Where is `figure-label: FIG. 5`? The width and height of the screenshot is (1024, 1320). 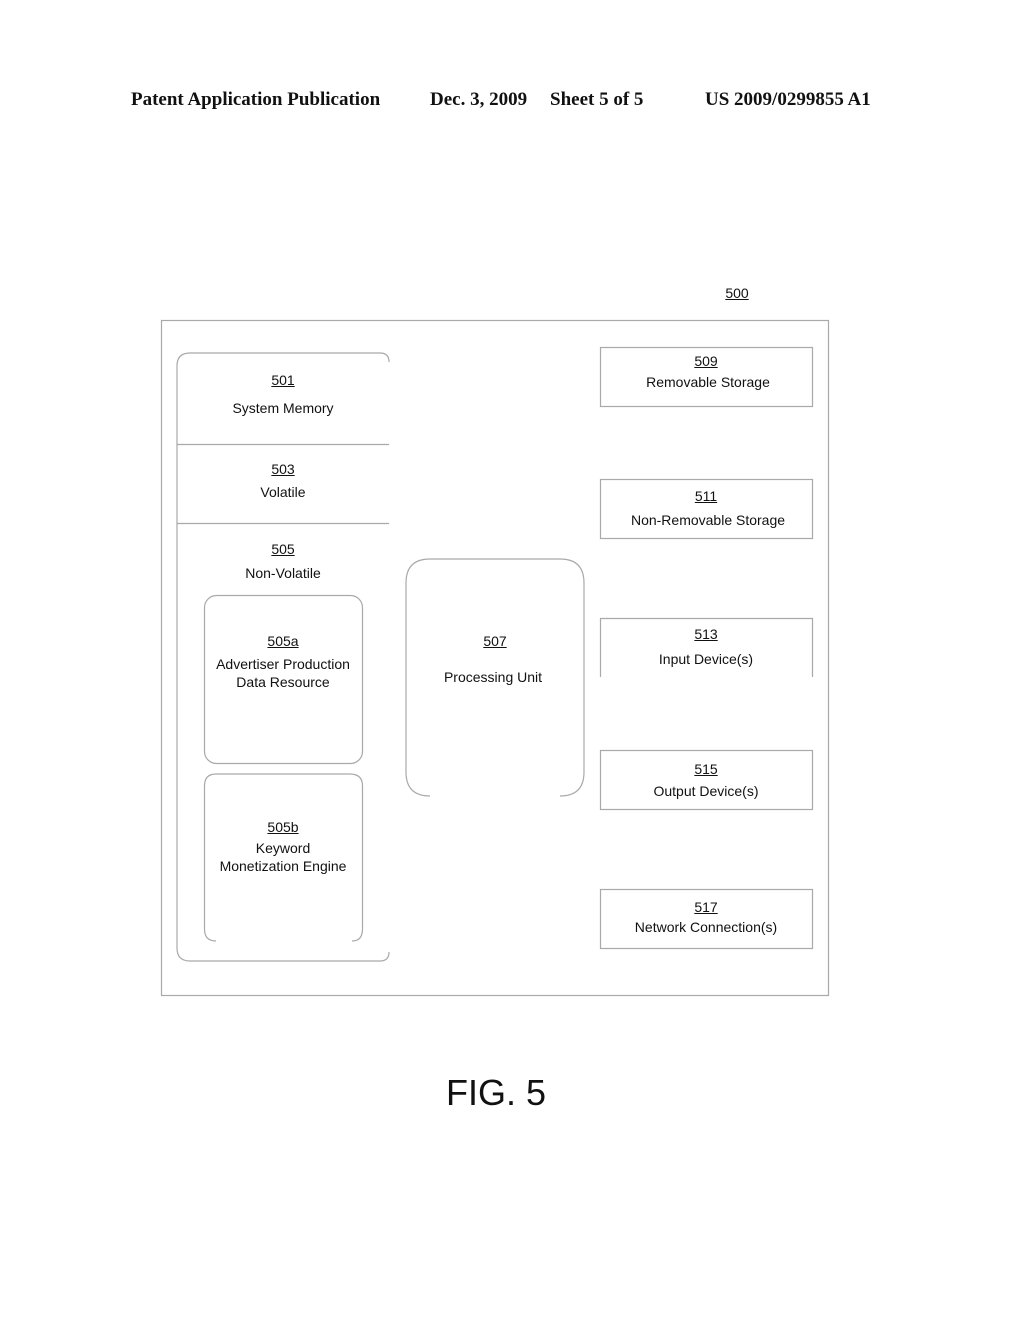 figure-label: FIG. 5 is located at coordinates (496, 1092).